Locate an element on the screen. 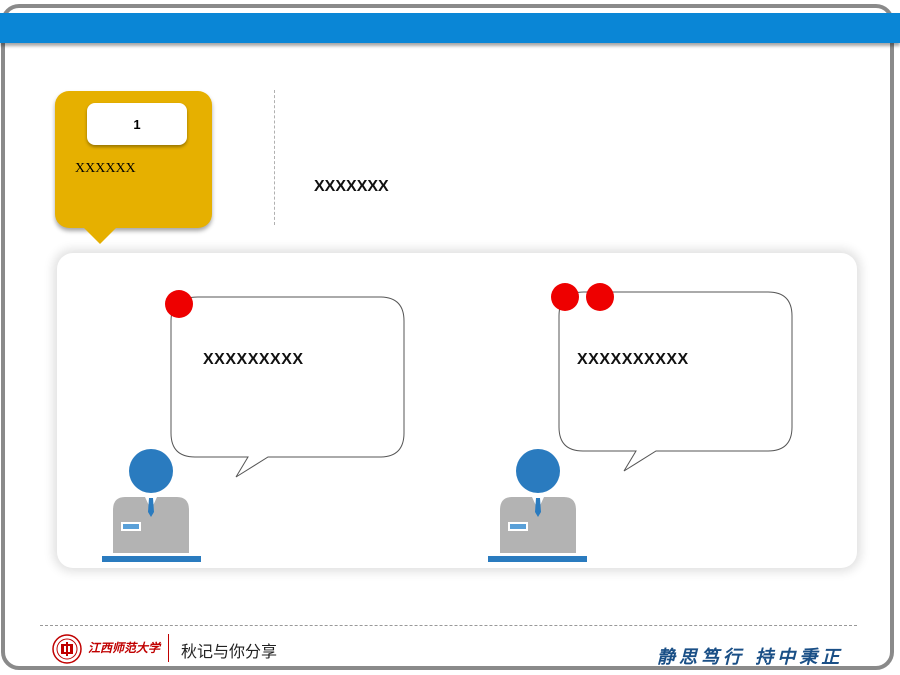  footer-slogan: 秋记与你分享 is located at coordinates (229, 652).